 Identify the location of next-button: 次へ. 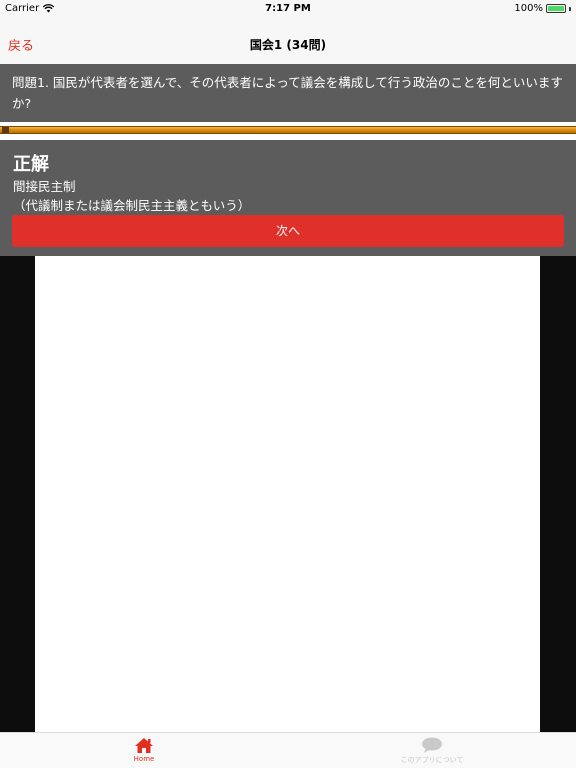
(288, 231).